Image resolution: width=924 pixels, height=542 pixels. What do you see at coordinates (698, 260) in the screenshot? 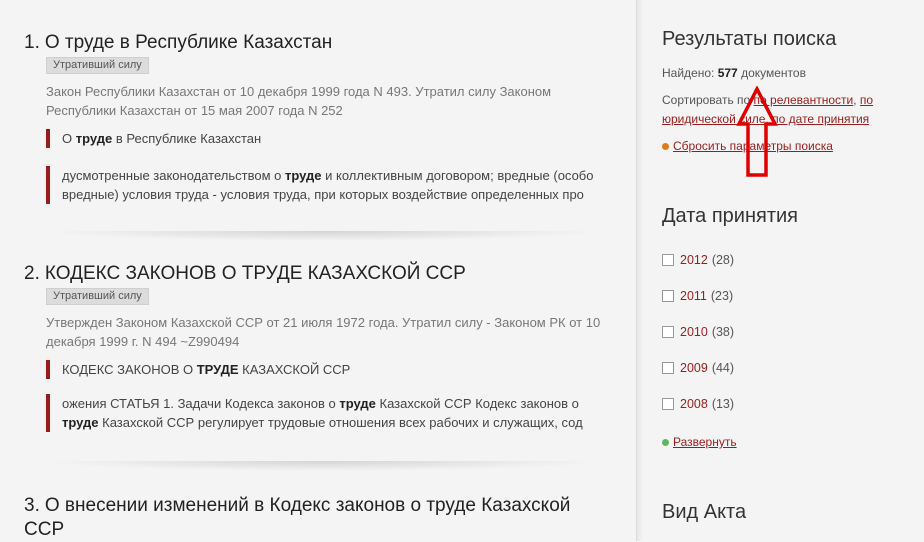
I see `year-filter-2012: 2012 (28)` at bounding box center [698, 260].